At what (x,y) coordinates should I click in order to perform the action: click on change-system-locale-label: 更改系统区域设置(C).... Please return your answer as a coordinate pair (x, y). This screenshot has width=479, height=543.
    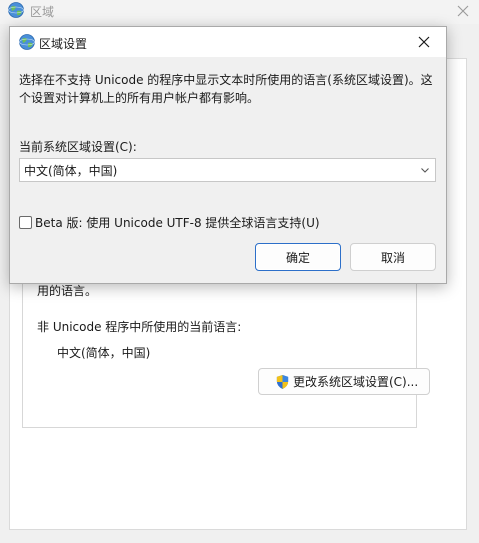
    Looking at the image, I should click on (356, 382).